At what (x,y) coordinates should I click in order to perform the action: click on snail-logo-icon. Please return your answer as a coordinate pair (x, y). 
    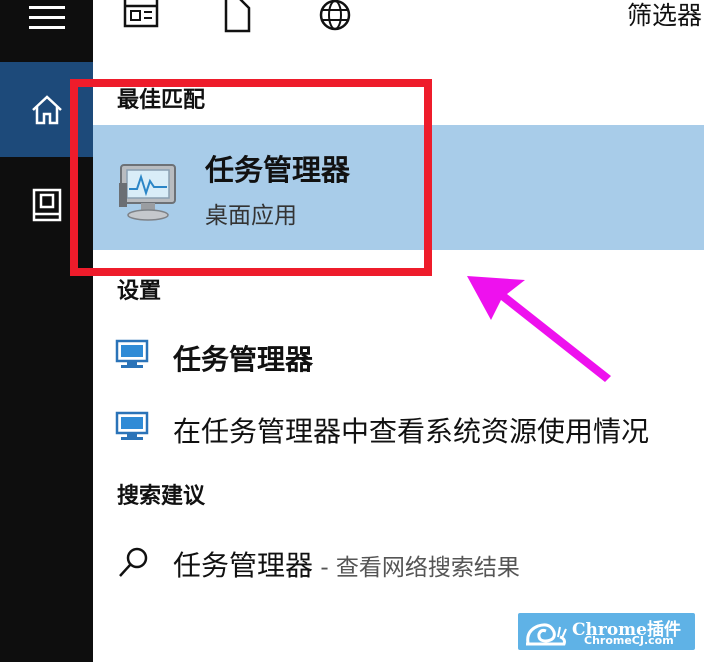
    Looking at the image, I should click on (546, 634).